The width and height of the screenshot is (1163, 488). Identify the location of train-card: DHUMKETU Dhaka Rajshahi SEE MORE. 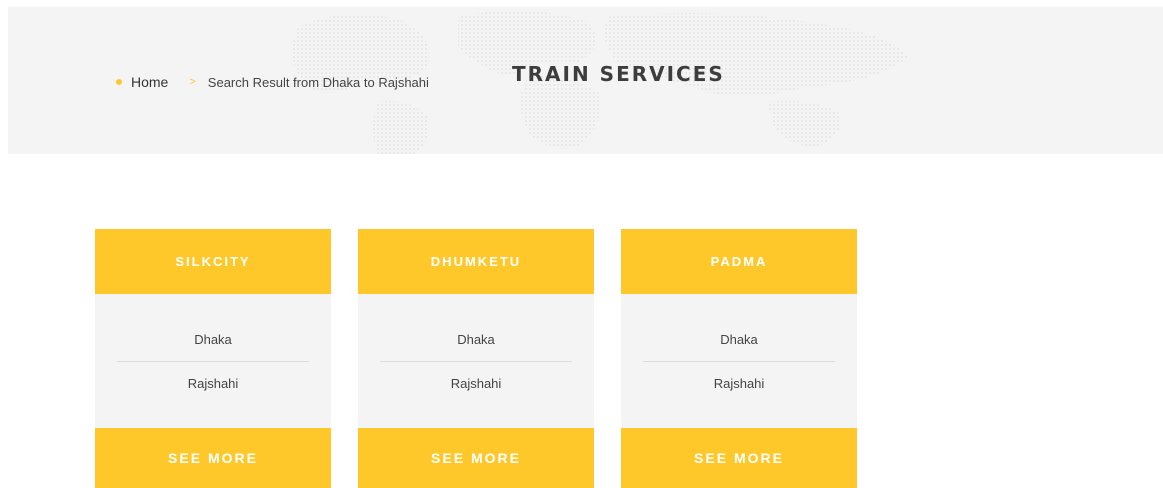
(476, 358).